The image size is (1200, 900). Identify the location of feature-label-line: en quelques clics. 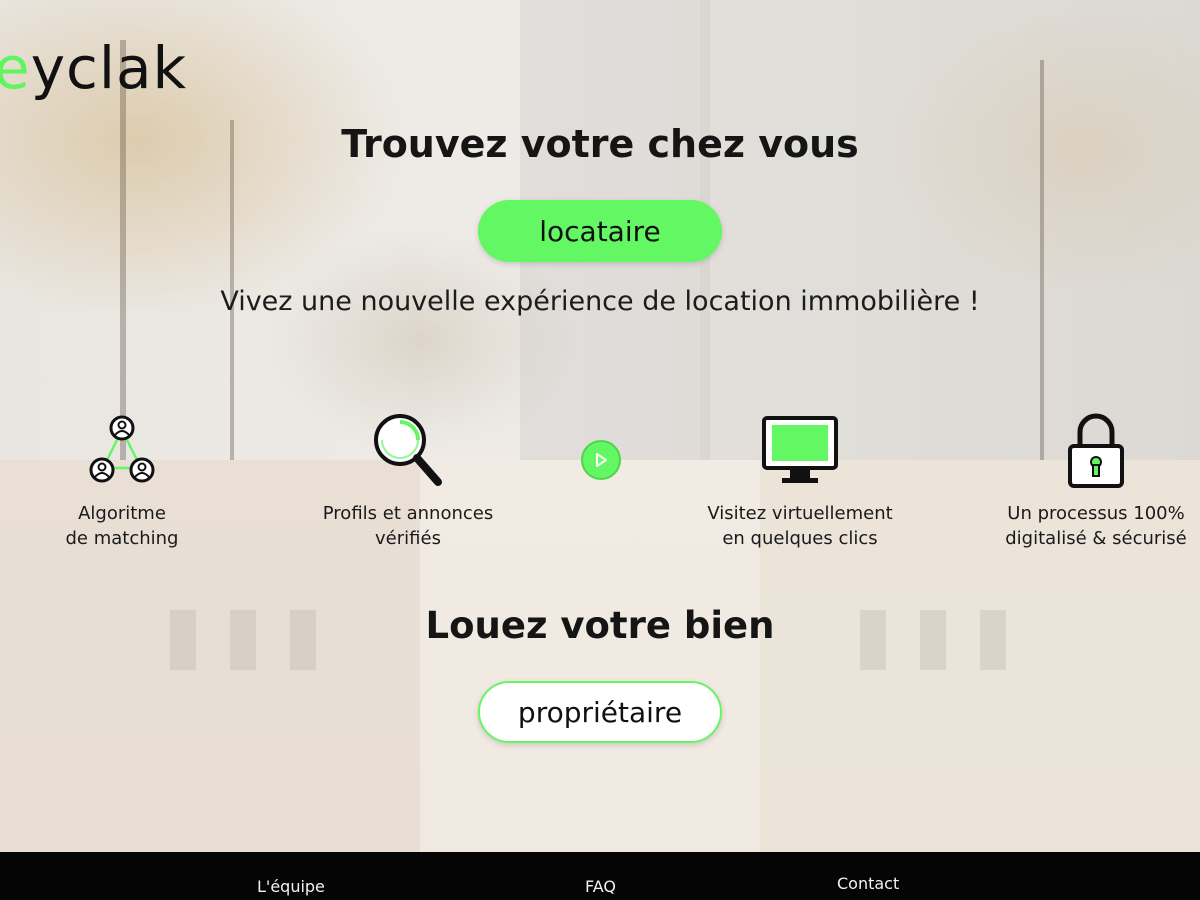
(800, 538).